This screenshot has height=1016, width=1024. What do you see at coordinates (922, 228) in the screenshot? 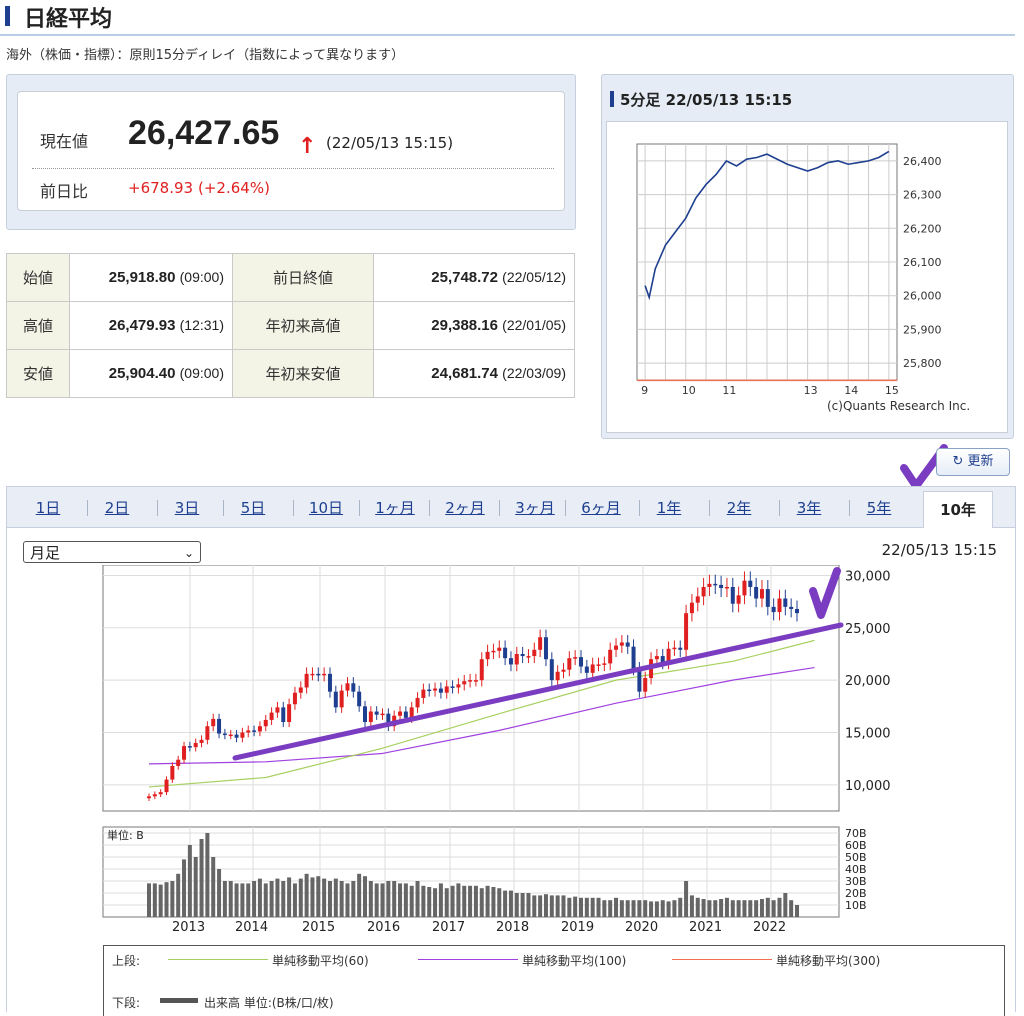
I see `y-tick-label: 26,200` at bounding box center [922, 228].